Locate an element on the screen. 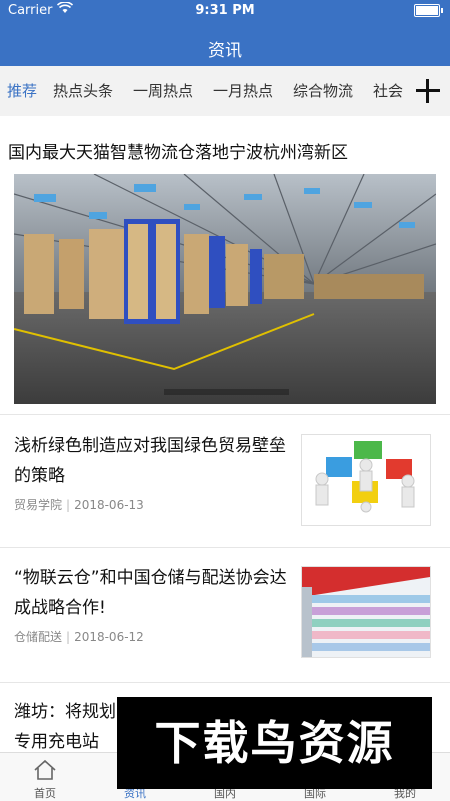 The width and height of the screenshot is (450, 801). status-bar: Carrier 9:31 PM is located at coordinates (225, 11).